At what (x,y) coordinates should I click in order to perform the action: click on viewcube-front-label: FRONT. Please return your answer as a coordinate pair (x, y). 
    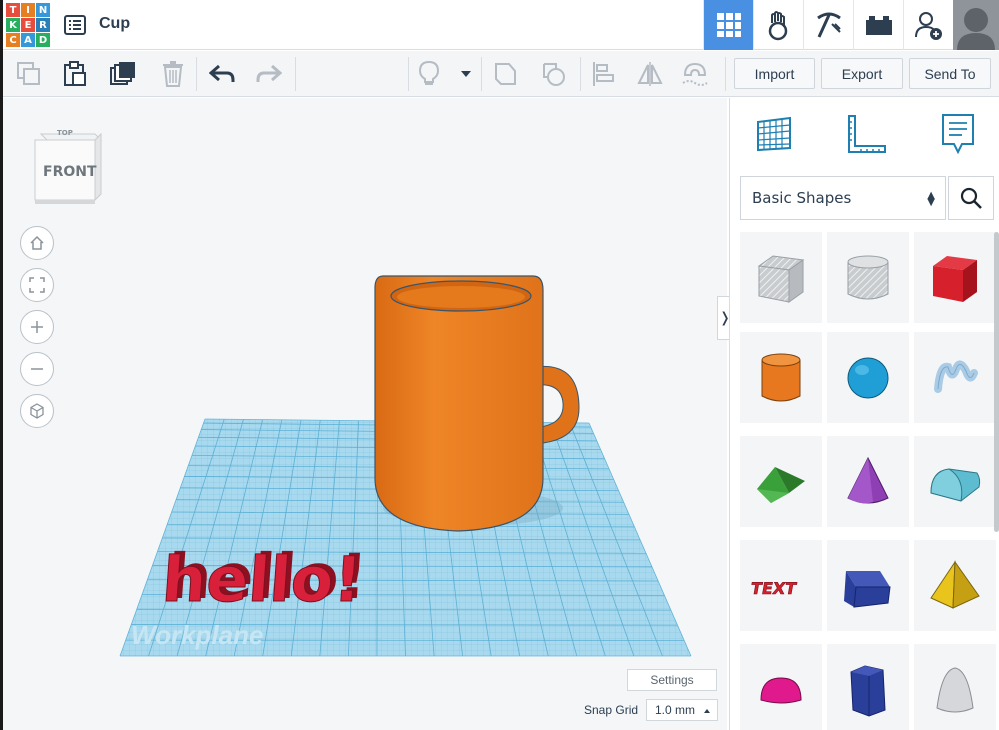
    Looking at the image, I should click on (70, 172).